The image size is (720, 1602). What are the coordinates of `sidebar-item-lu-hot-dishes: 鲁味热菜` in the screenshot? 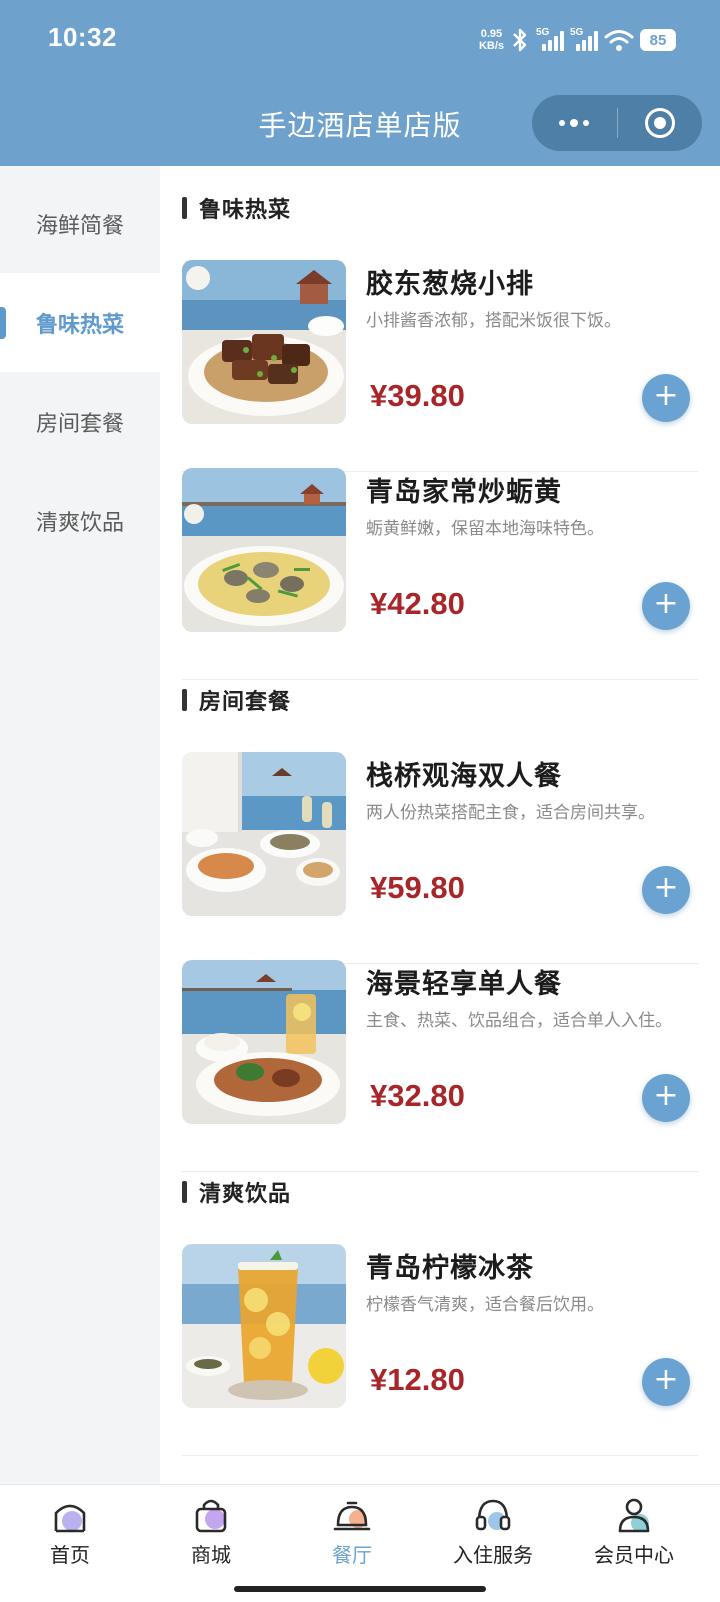 It's located at (80, 322).